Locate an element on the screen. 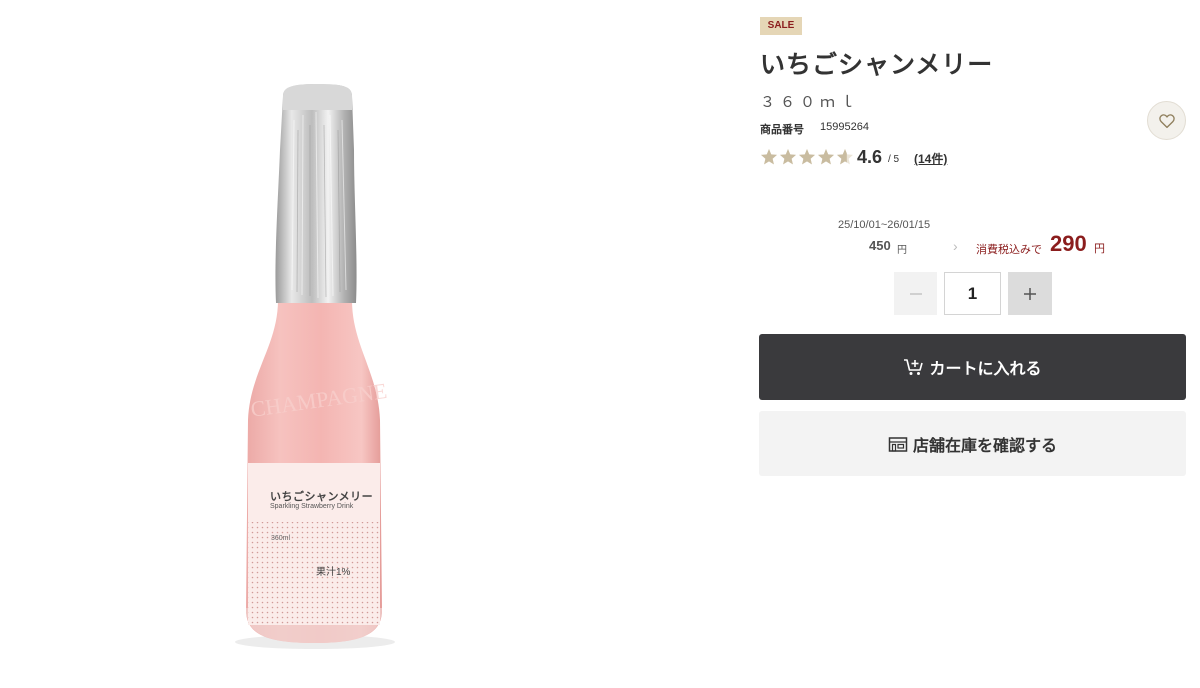 The image size is (1200, 688). sale-price: 290 is located at coordinates (1068, 243).